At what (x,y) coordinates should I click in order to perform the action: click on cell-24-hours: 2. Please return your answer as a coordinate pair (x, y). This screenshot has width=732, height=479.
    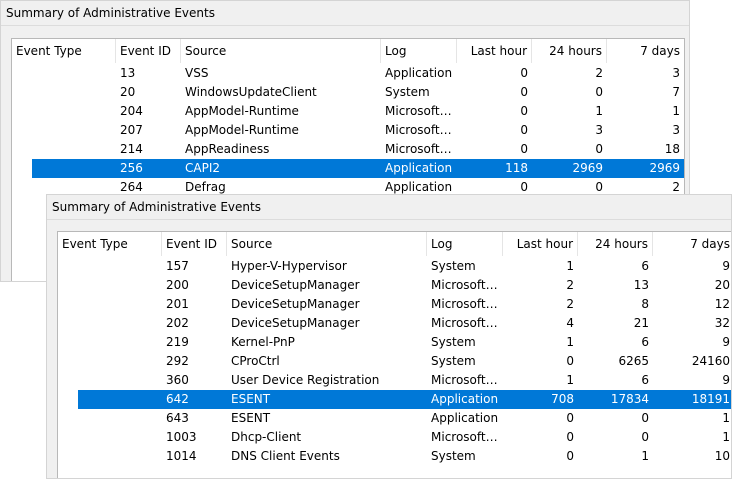
    Looking at the image, I should click on (599, 73).